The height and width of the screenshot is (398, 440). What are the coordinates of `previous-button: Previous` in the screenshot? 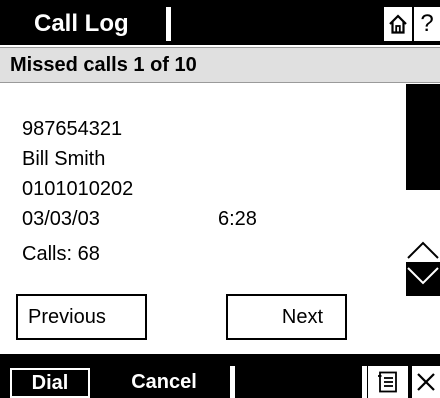 It's located at (81, 317).